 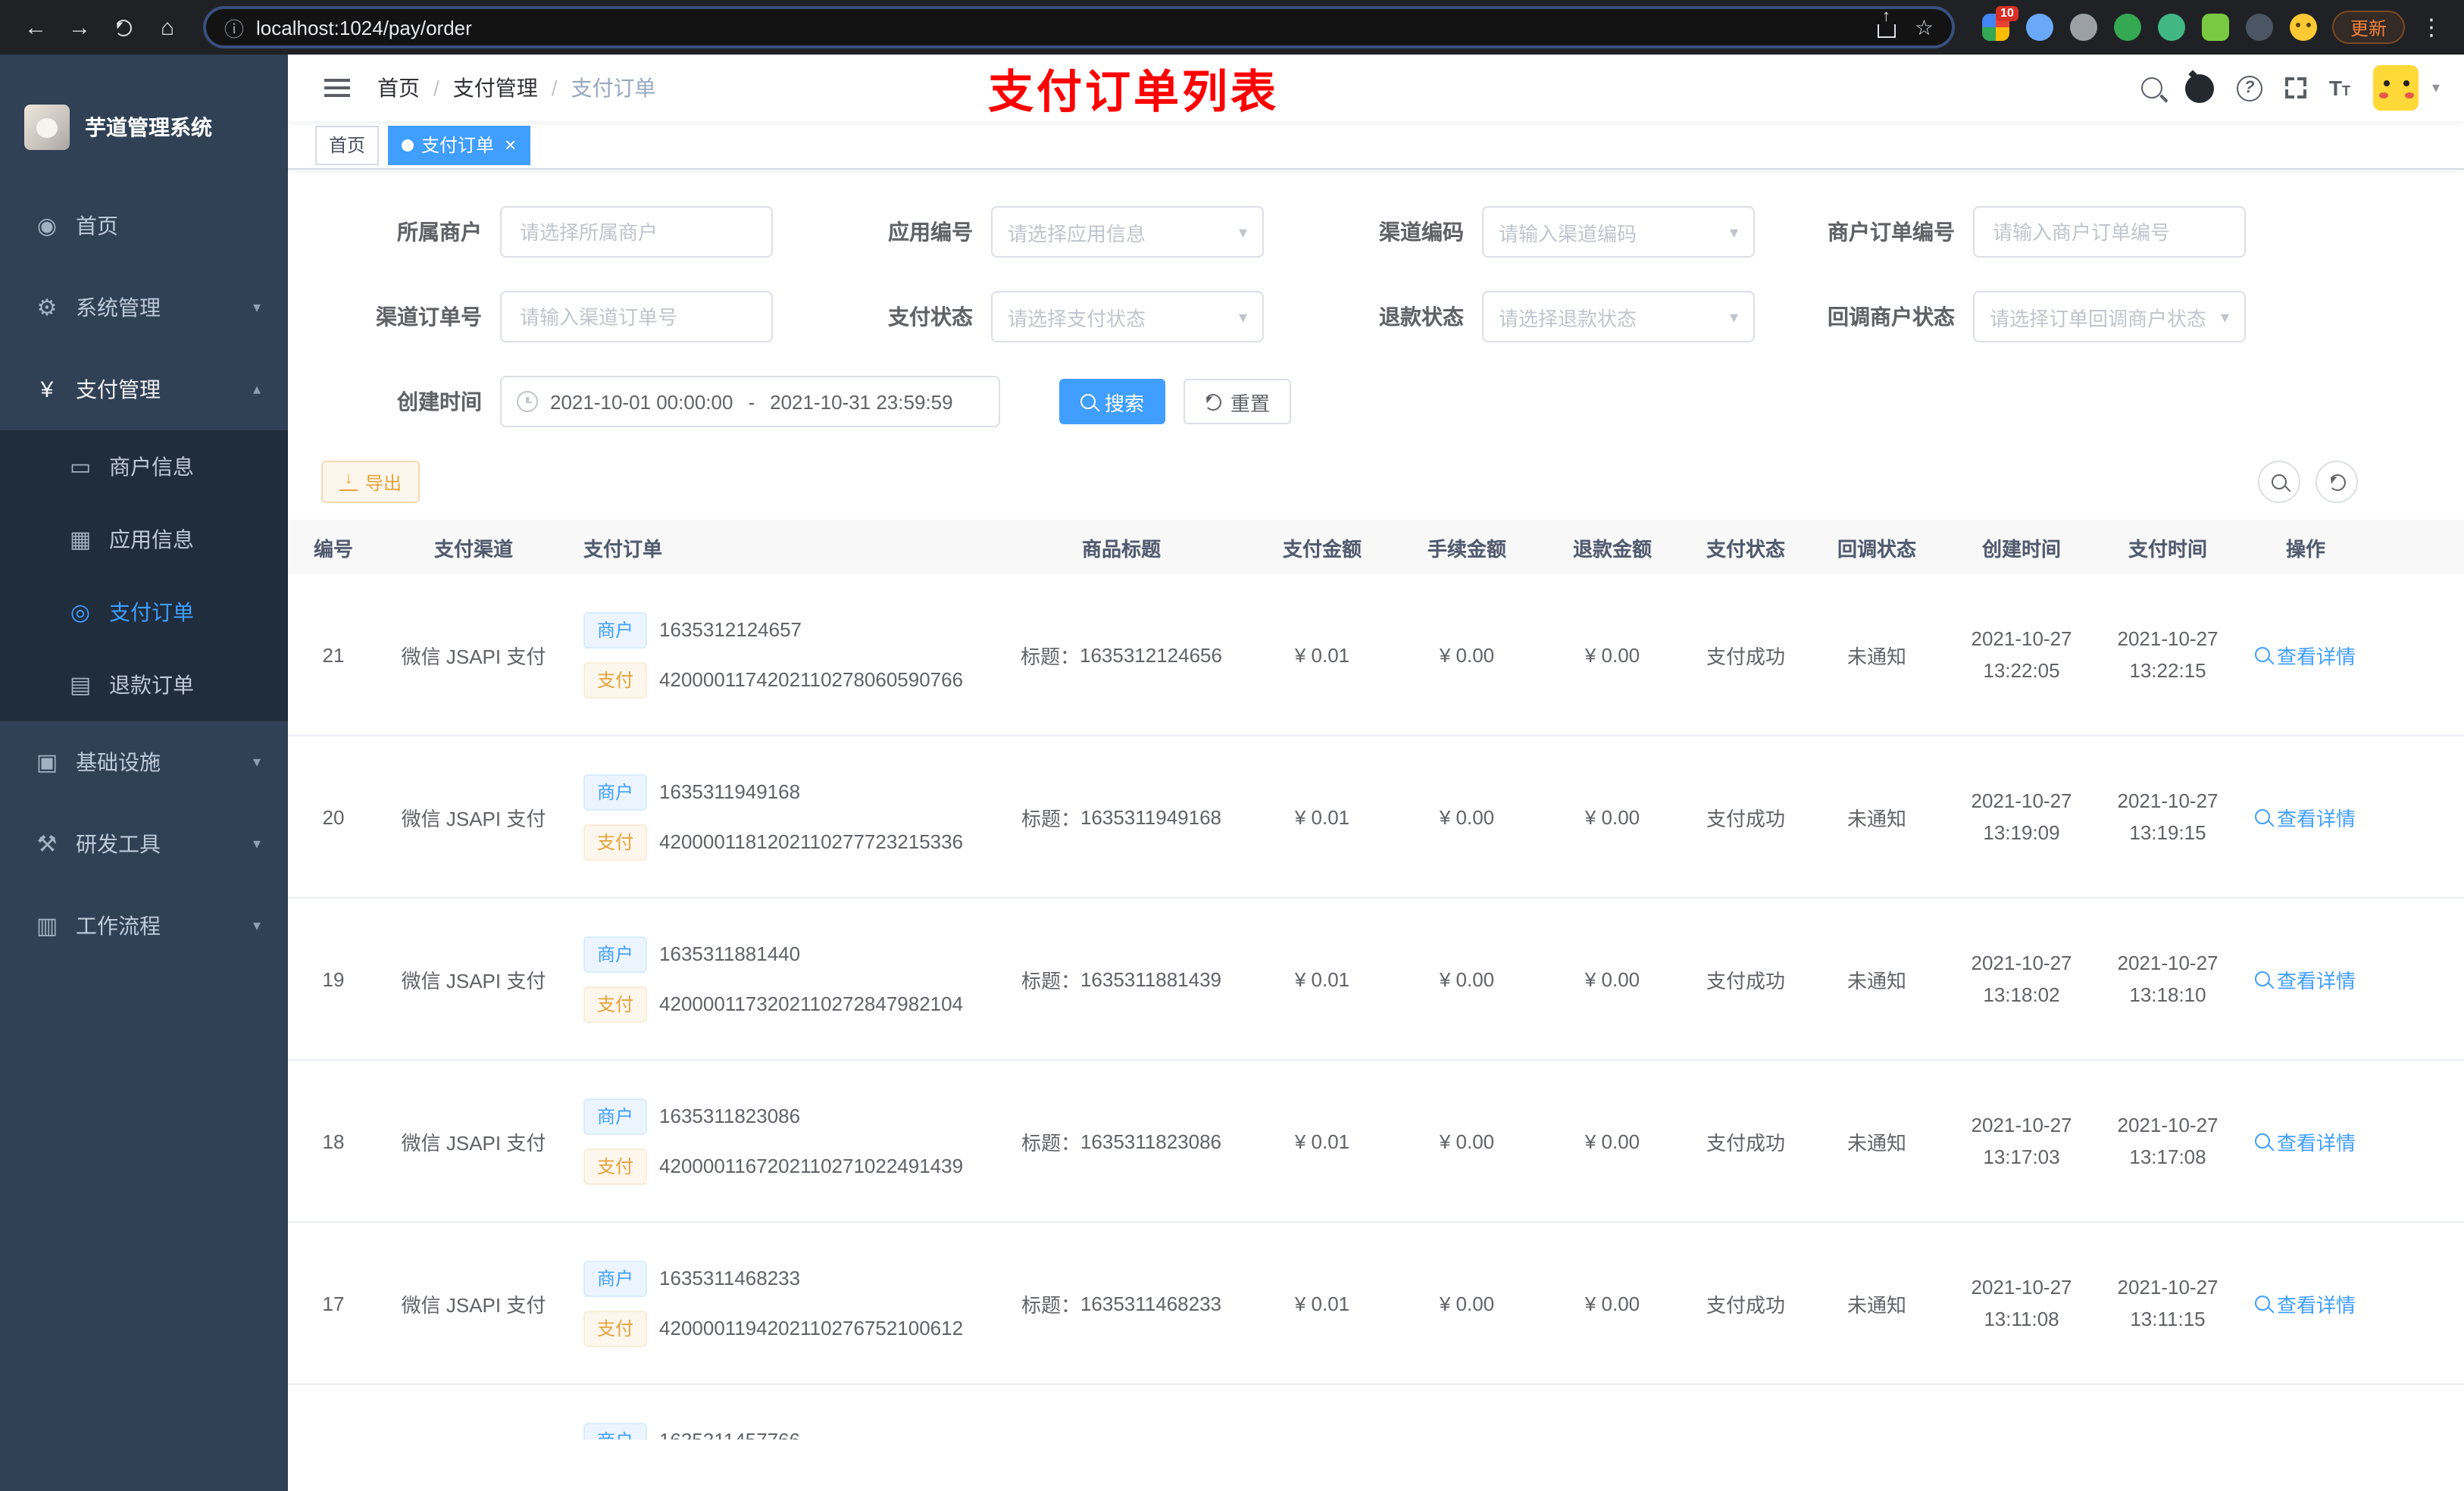 I want to click on cell-pay-time: 2021-10-27 13:11:15, so click(x=2168, y=1302).